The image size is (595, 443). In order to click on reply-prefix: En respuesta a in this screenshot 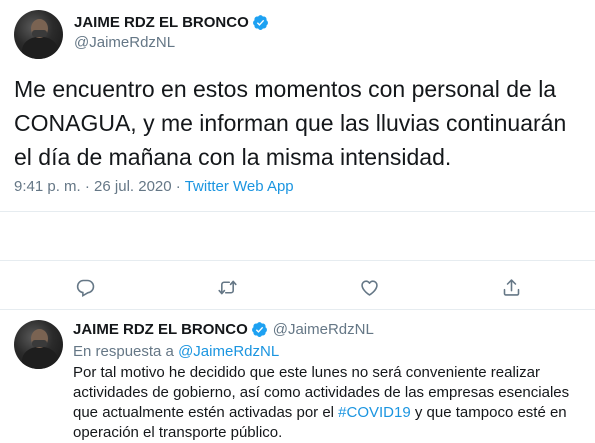, I will do `click(126, 351)`.